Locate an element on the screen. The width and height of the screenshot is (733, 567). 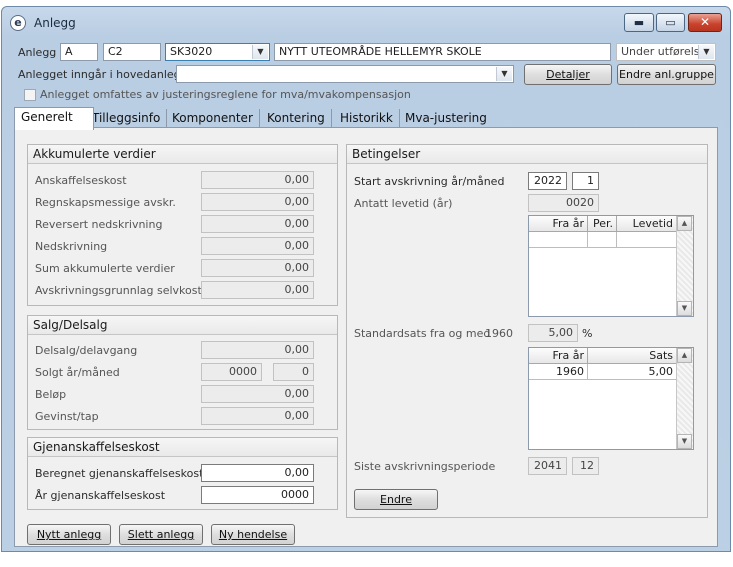
endre-gruppe-button: Endre anl.gruppe is located at coordinates (666, 74).